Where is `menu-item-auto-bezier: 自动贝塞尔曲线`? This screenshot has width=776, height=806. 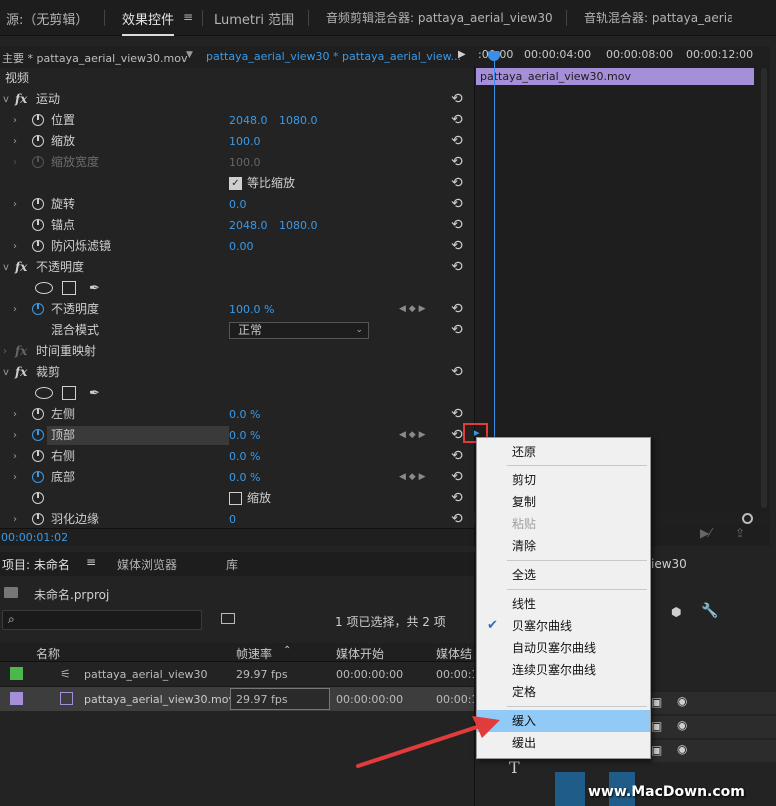
menu-item-auto-bezier: 自动贝塞尔曲线 is located at coordinates (563, 648).